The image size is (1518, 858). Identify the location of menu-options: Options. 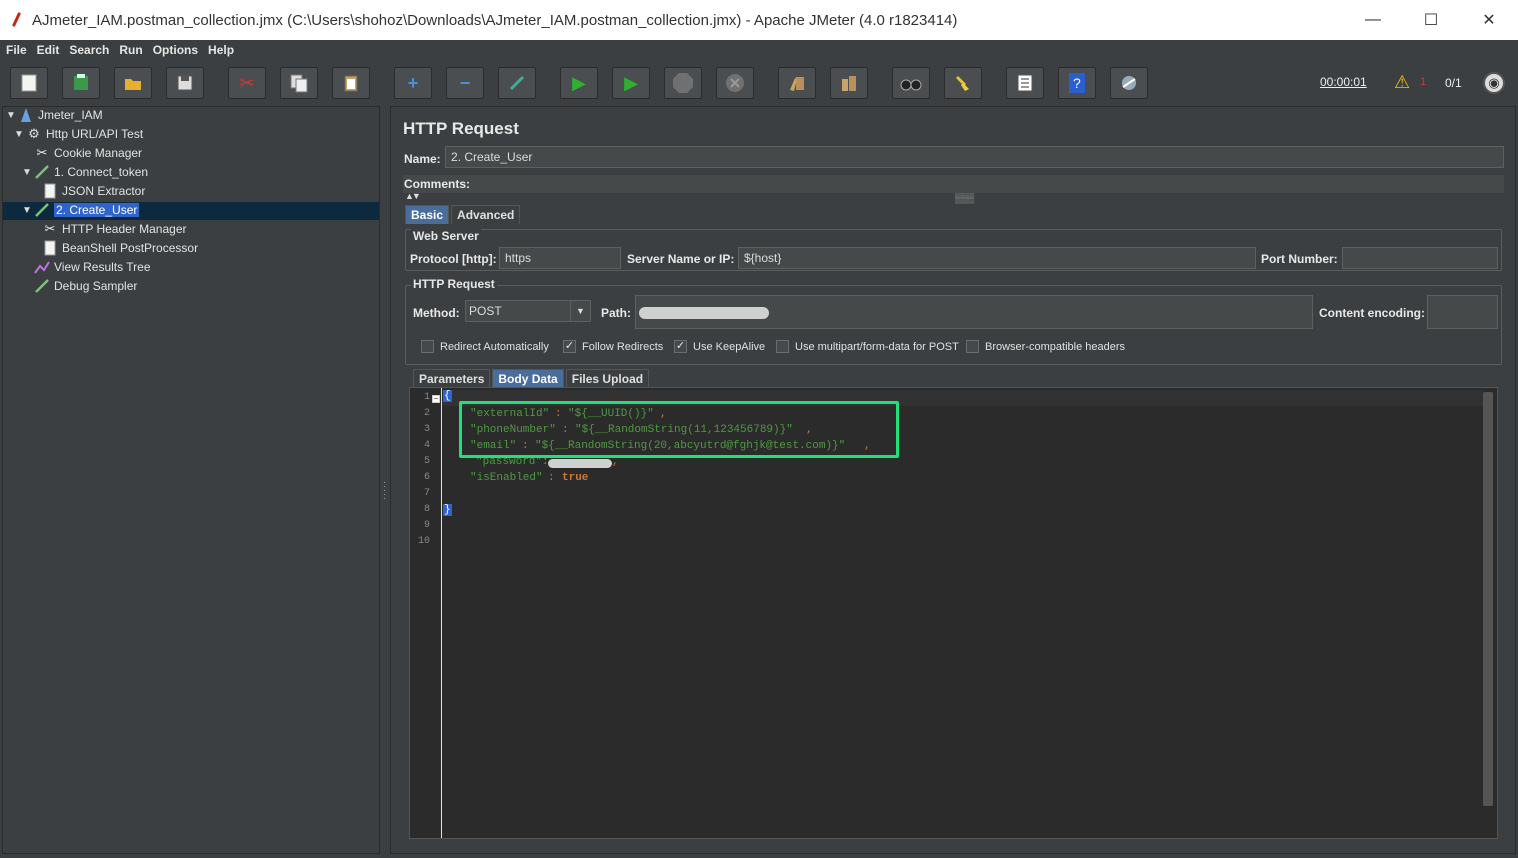
(175, 50).